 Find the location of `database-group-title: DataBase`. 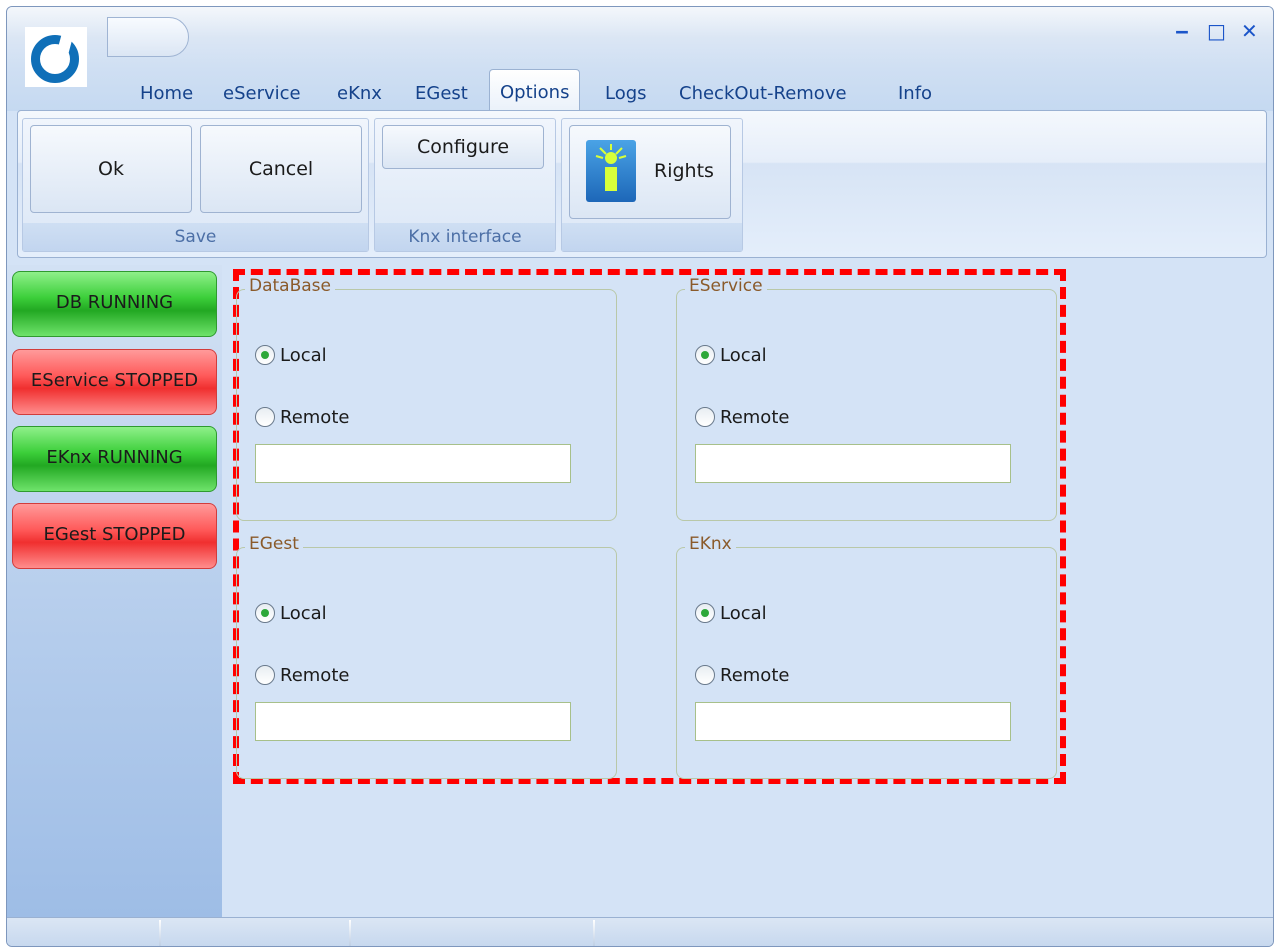

database-group-title: DataBase is located at coordinates (290, 286).